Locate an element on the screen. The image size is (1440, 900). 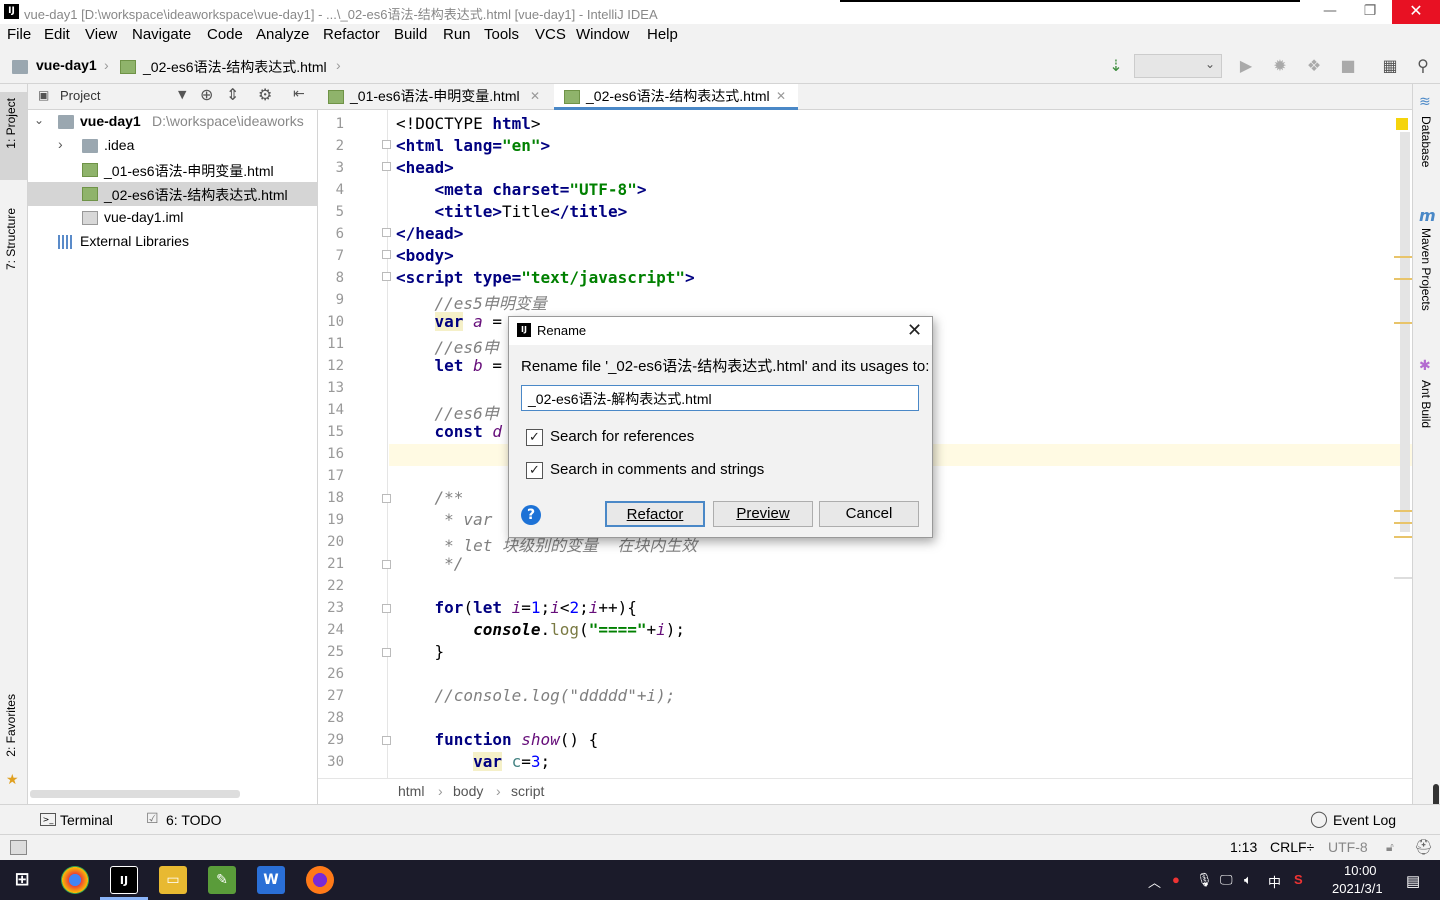
crumb-script: script is located at coordinates (527, 791).